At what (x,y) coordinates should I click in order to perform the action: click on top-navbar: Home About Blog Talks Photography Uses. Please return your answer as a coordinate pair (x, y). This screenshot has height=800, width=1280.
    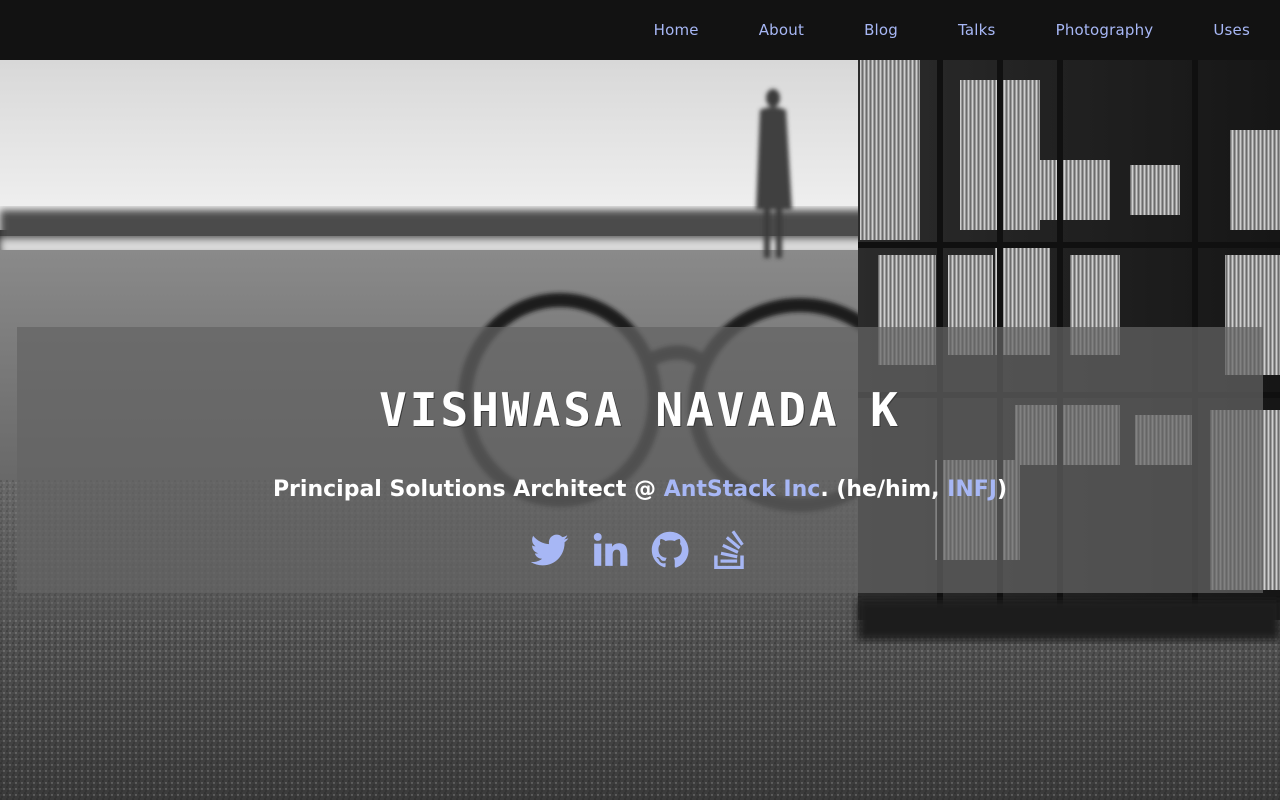
    Looking at the image, I should click on (640, 30).